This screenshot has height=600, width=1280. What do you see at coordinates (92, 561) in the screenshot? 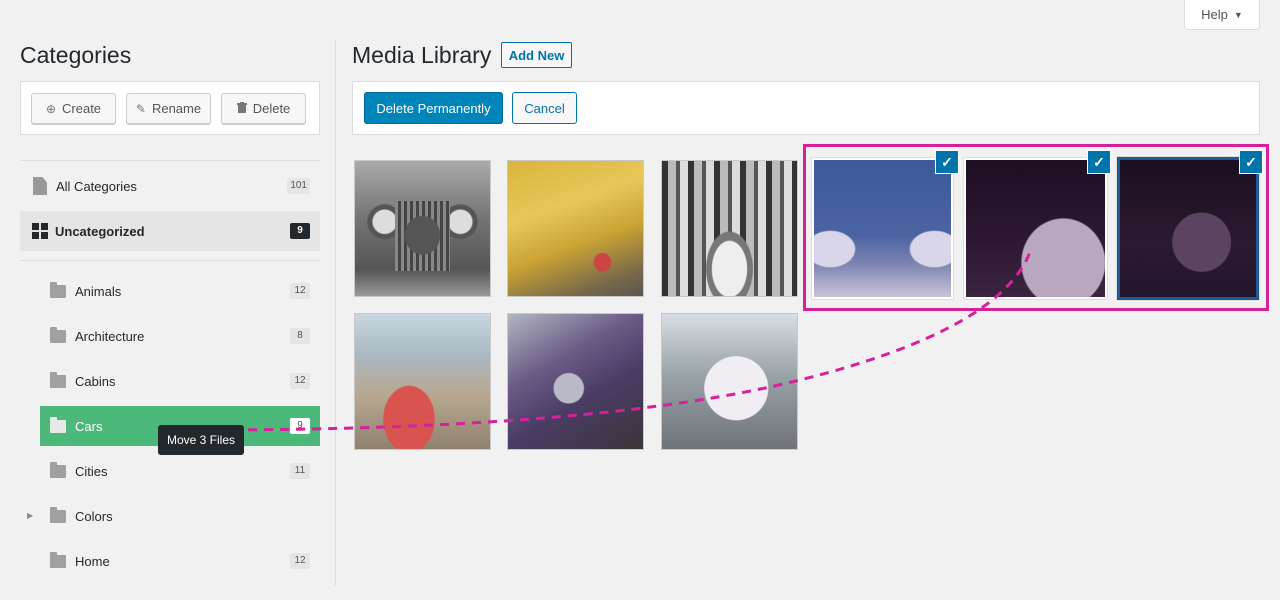
I see `folder-label: Home` at bounding box center [92, 561].